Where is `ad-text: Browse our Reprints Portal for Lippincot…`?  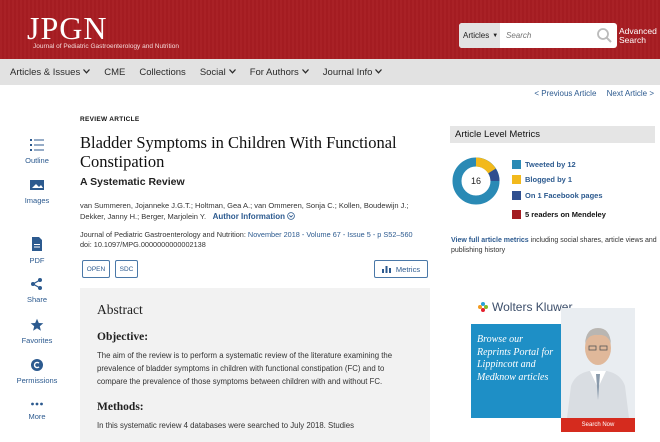 ad-text: Browse our Reprints Portal for Lippincot… is located at coordinates (515, 358).